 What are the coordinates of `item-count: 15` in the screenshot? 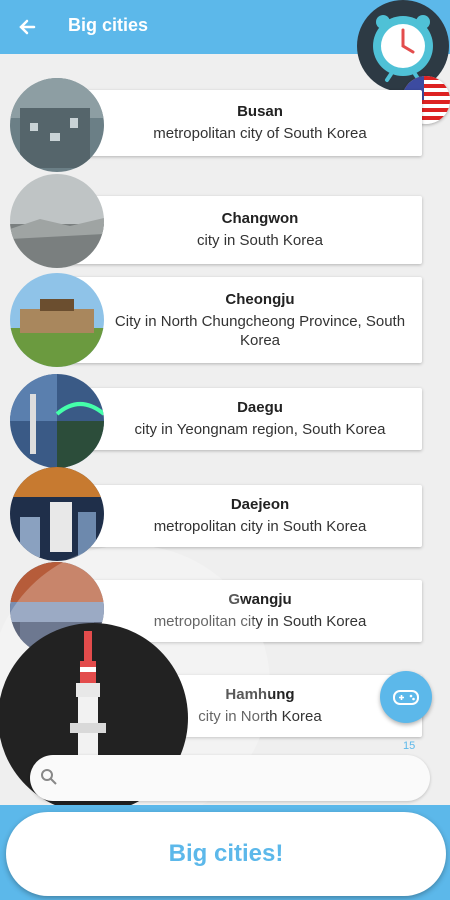 It's located at (409, 746).